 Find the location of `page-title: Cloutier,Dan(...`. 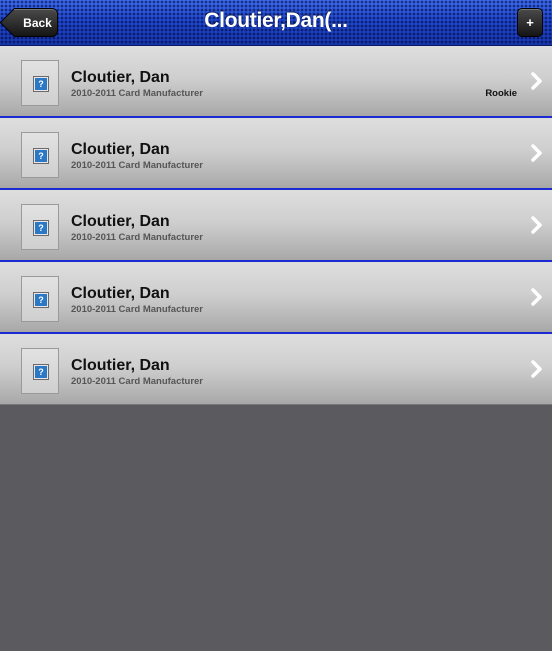

page-title: Cloutier,Dan(... is located at coordinates (276, 20).